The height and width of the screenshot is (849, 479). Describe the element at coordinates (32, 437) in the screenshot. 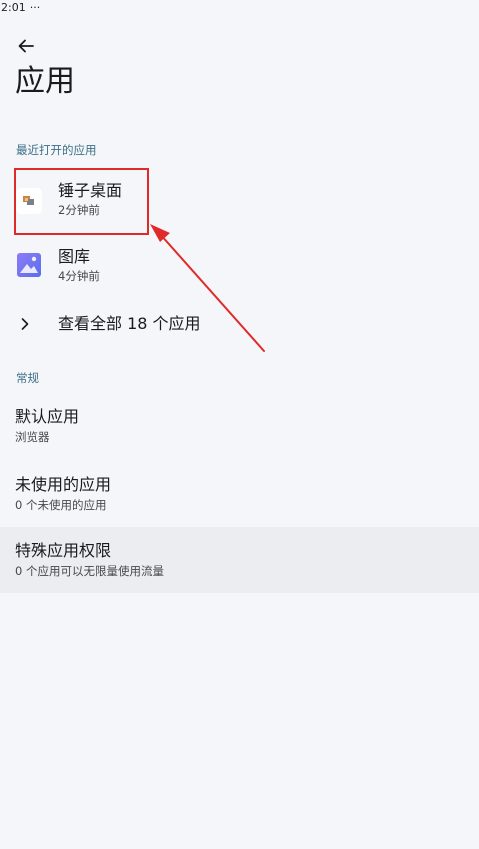

I see `default-apps-subtitle: 浏览器` at that location.